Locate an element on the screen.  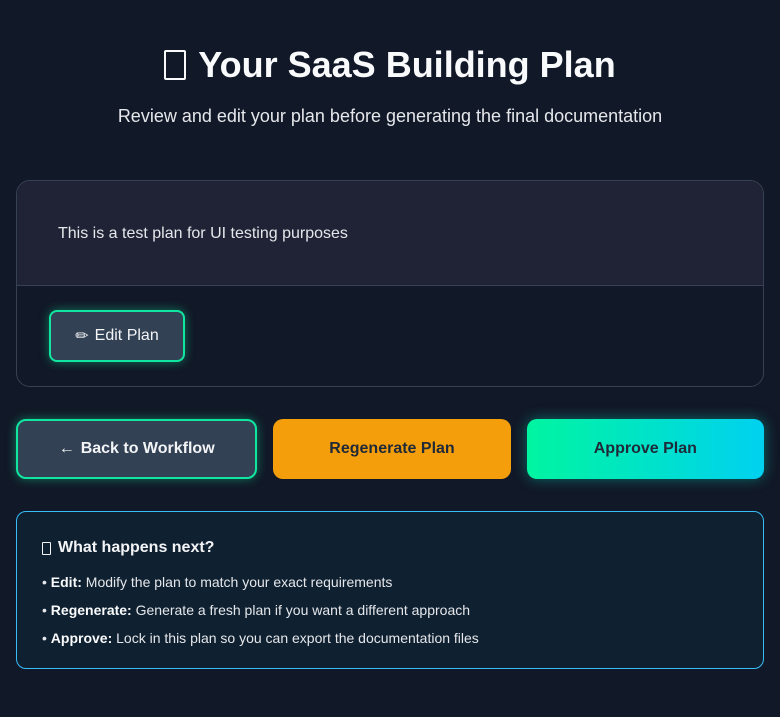
info-title-text: What happens next? is located at coordinates (136, 547).